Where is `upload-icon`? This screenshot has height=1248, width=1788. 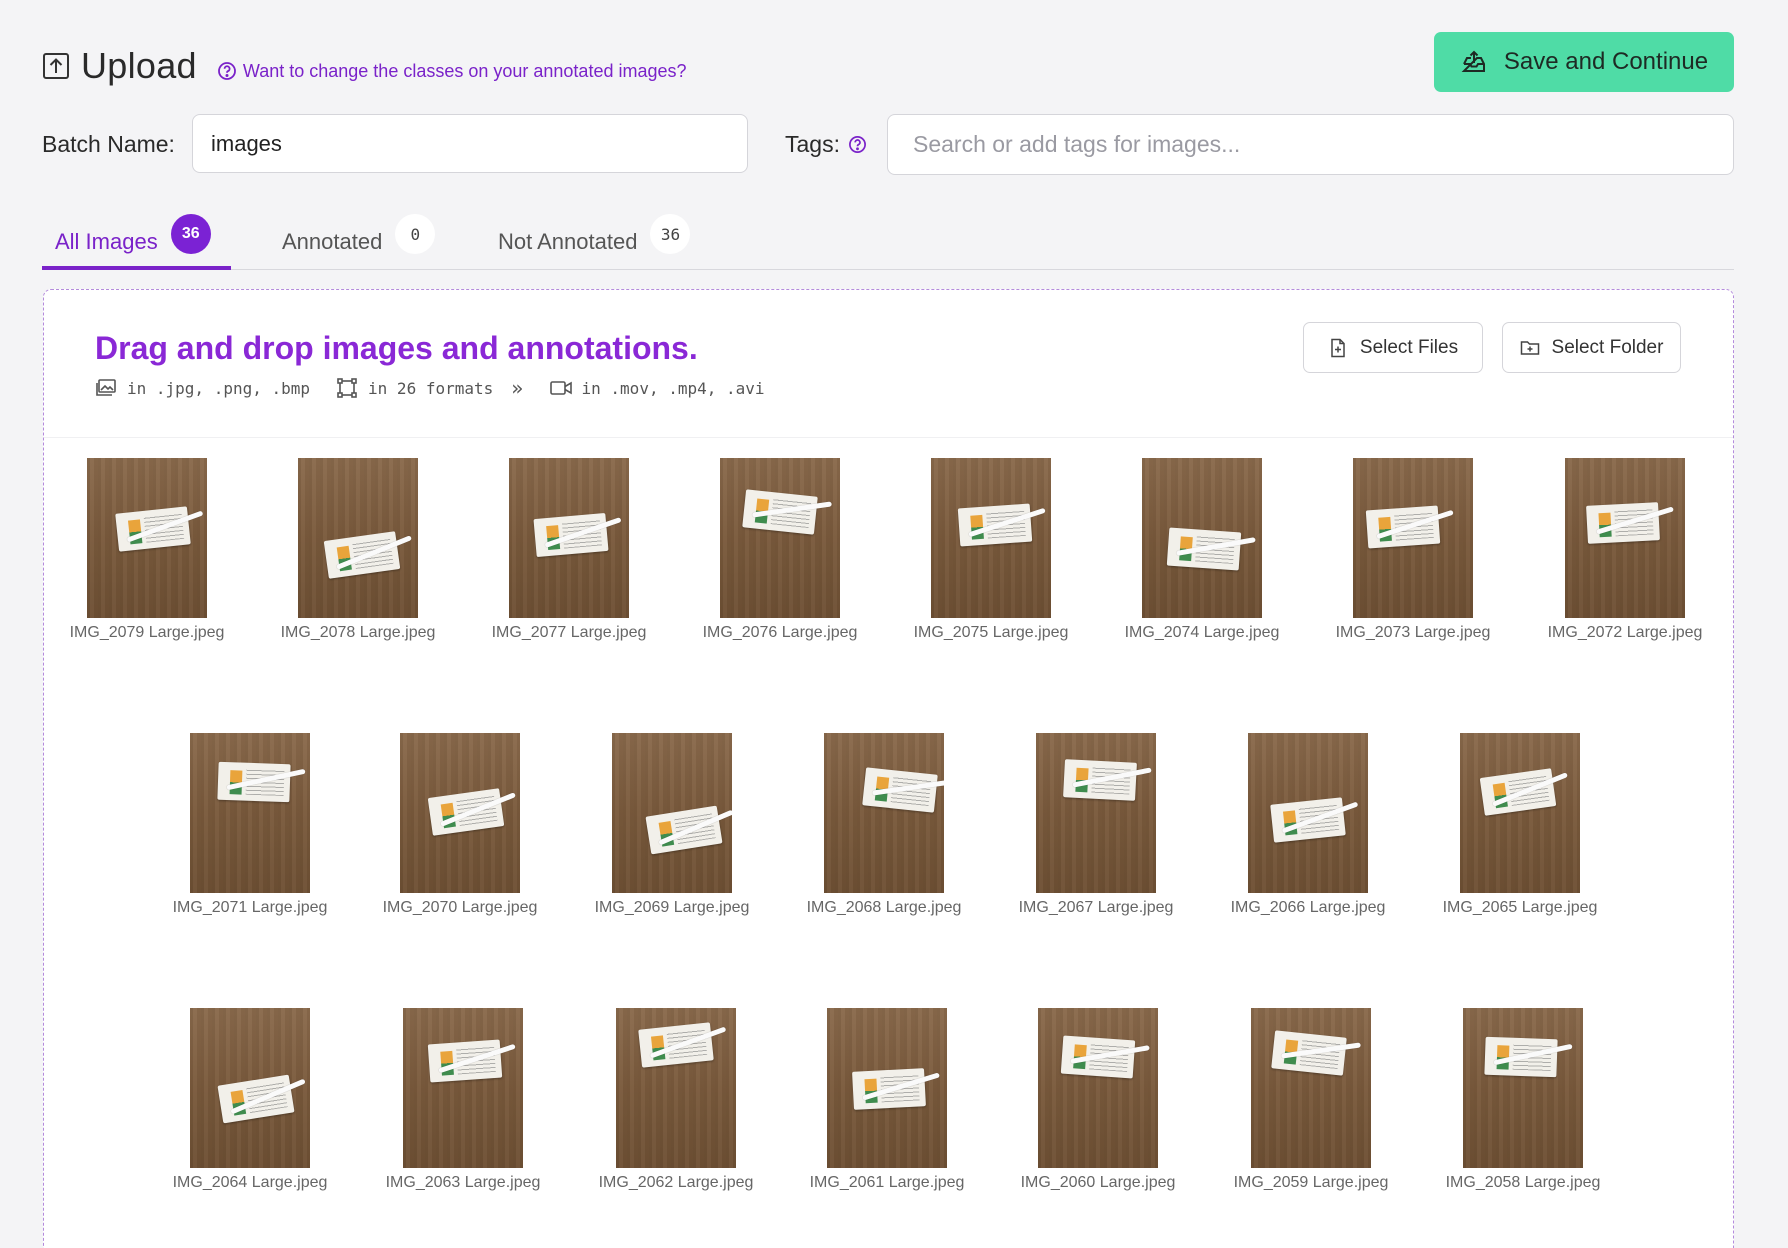 upload-icon is located at coordinates (56, 66).